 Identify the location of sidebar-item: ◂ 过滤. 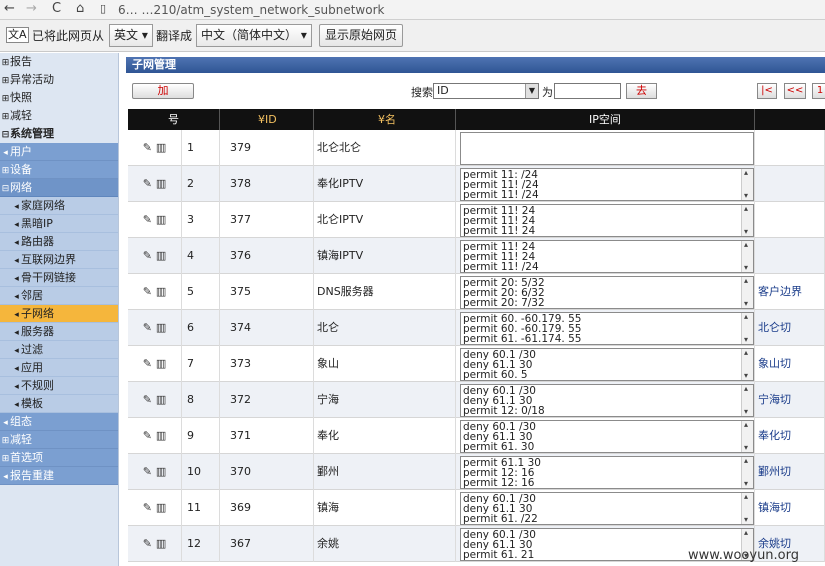
(59, 350).